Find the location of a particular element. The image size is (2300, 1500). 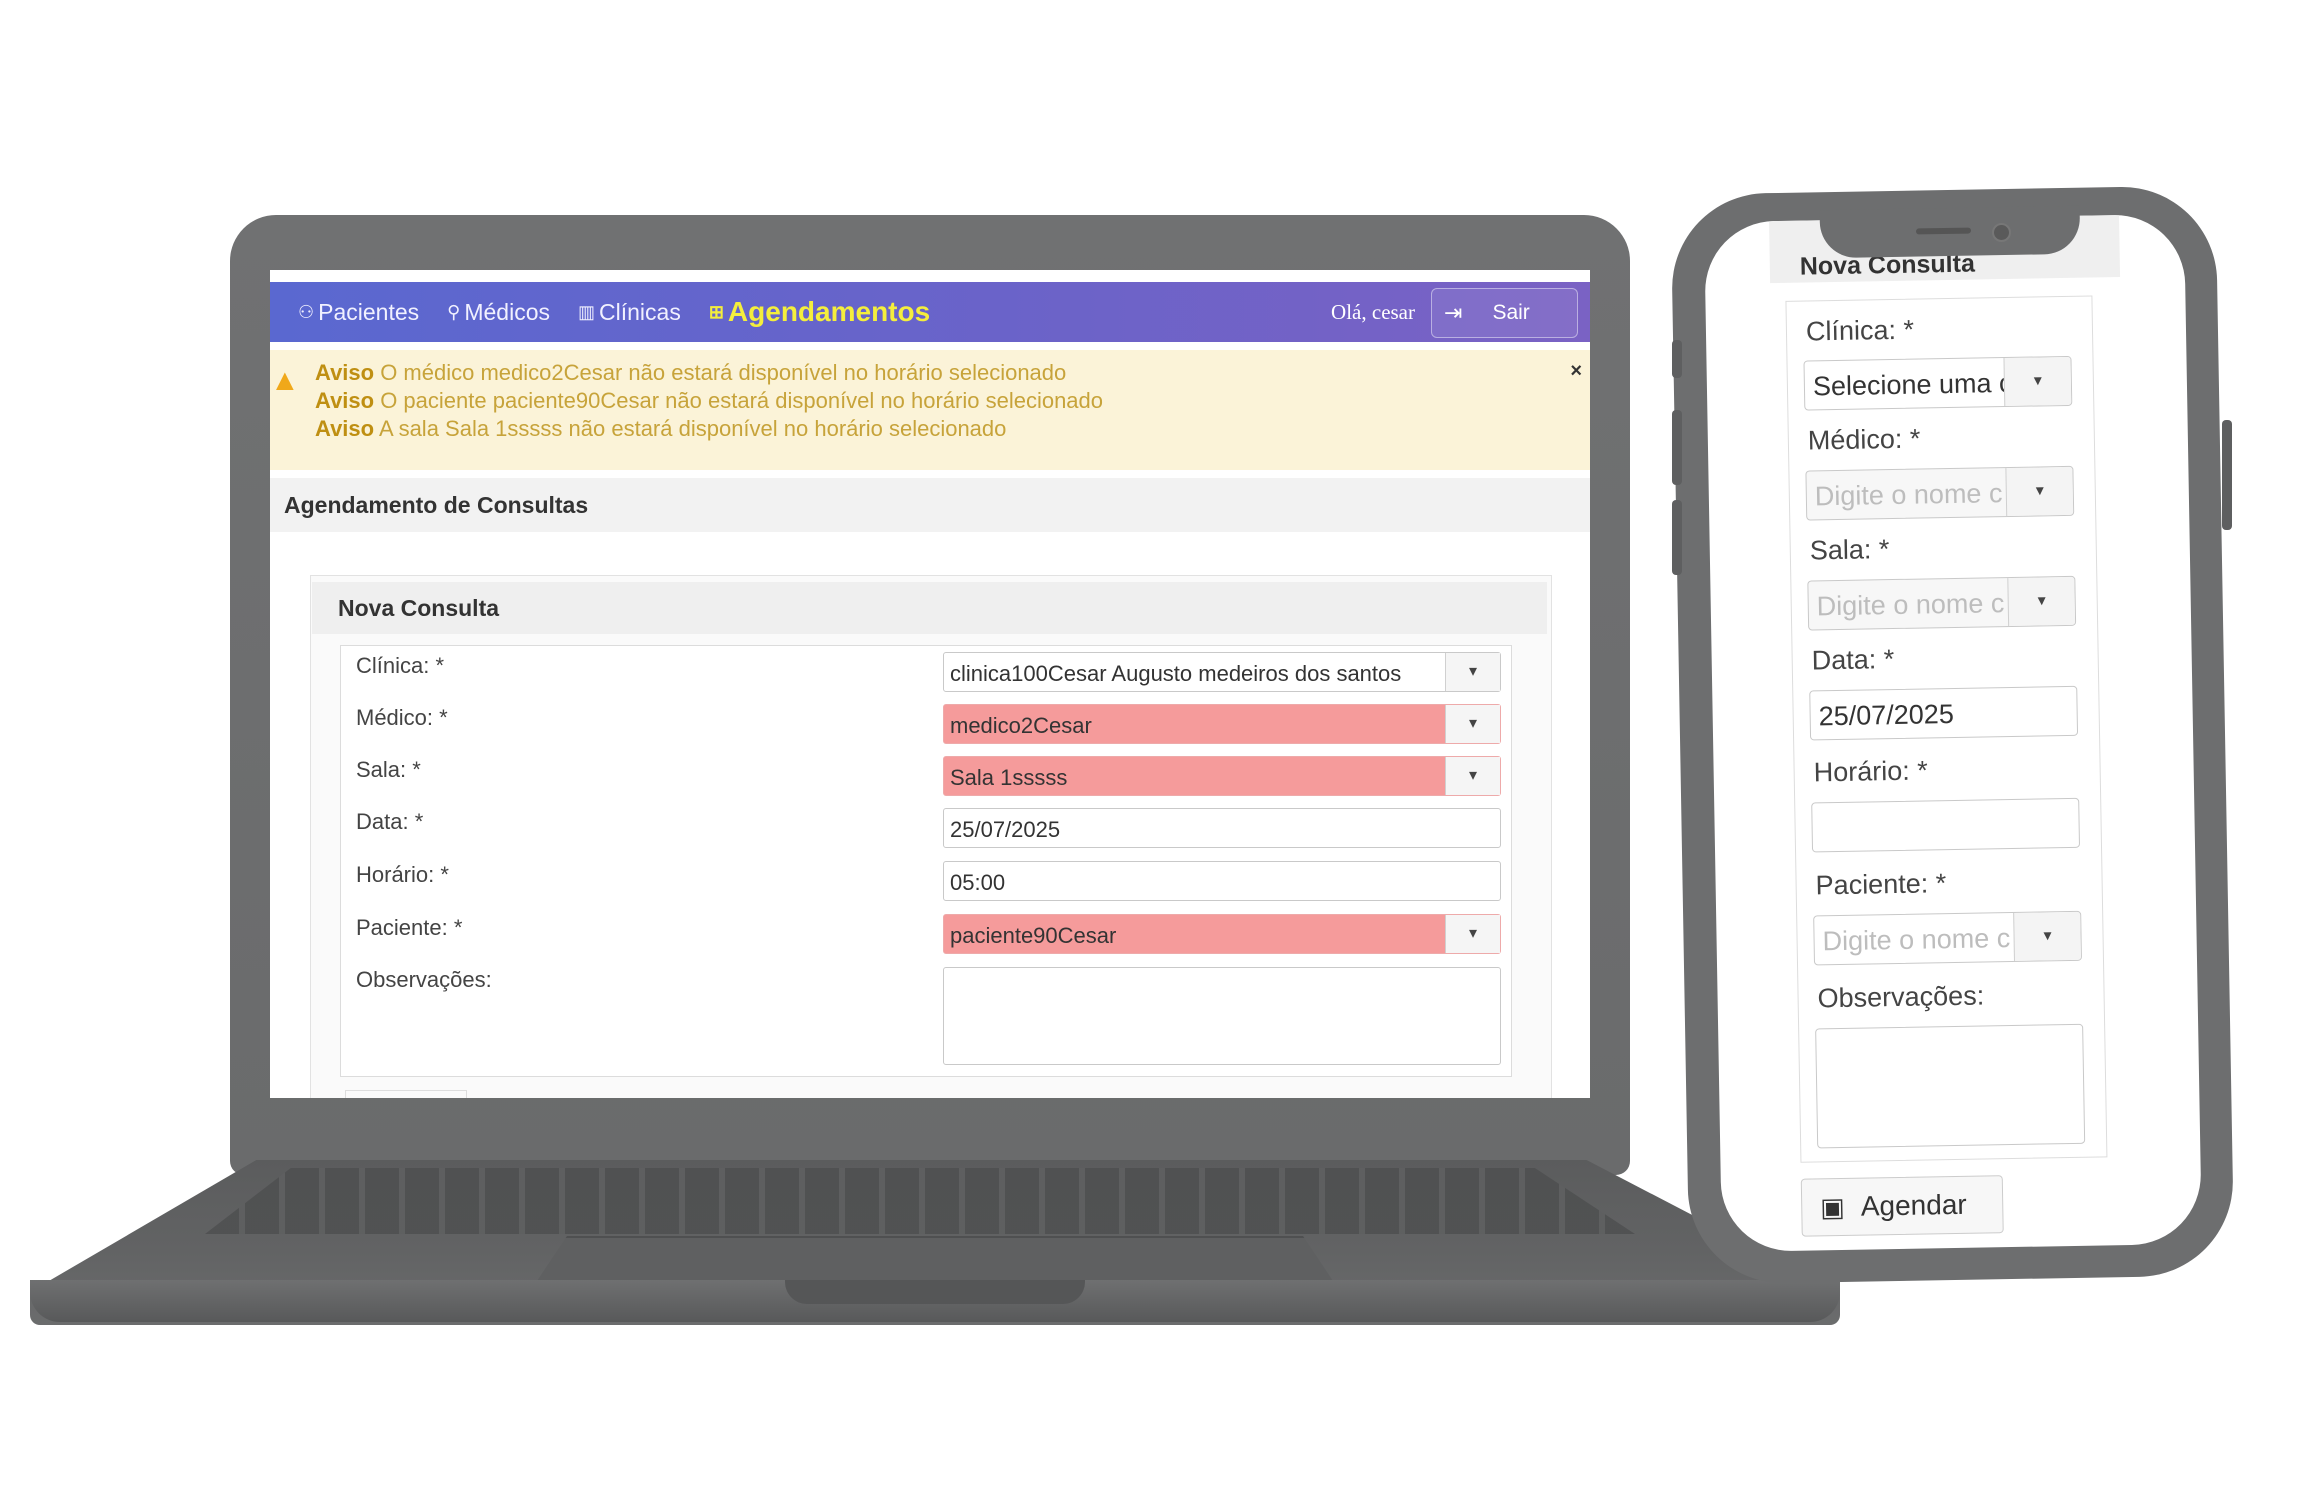

horario-value: 05:00 is located at coordinates (978, 882).